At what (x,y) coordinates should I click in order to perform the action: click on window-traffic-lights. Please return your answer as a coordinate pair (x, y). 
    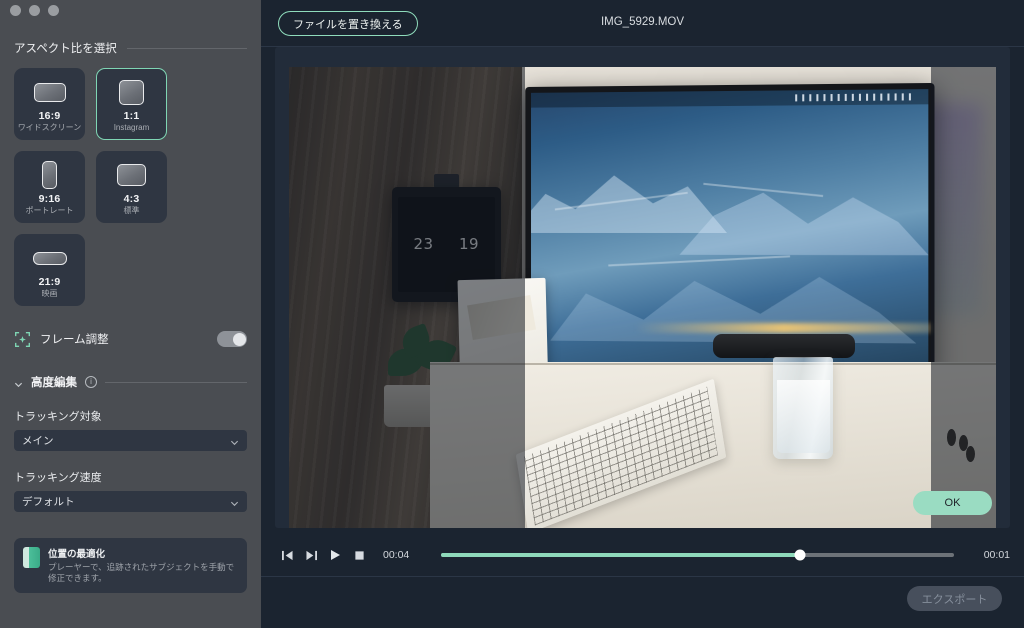
    Looking at the image, I should click on (34, 10).